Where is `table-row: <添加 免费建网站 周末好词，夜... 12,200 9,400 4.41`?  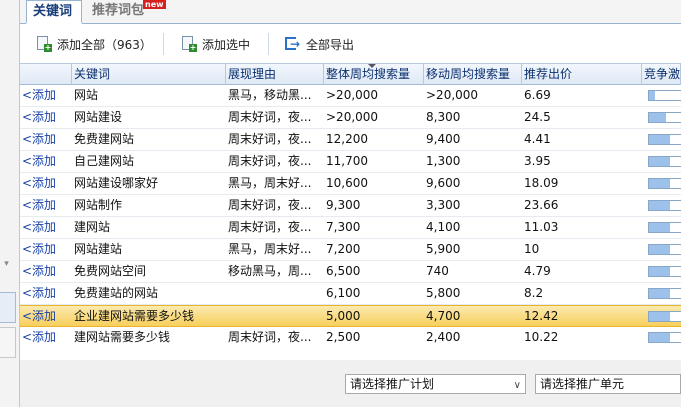
table-row: <添加 免费建网站 周末好词，夜... 12,200 9,400 4.41 is located at coordinates (350, 140).